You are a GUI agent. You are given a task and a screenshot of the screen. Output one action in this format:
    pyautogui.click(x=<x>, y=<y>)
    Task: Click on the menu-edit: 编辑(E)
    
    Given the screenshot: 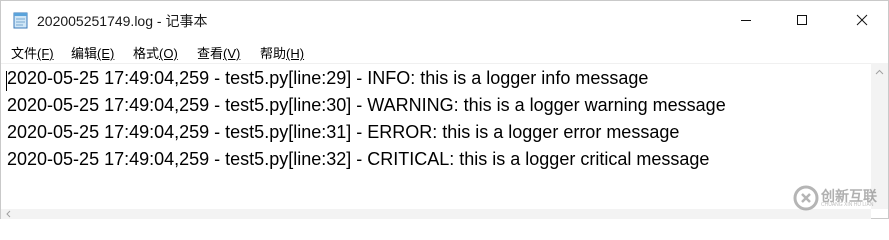 What is the action you would take?
    pyautogui.click(x=92, y=52)
    